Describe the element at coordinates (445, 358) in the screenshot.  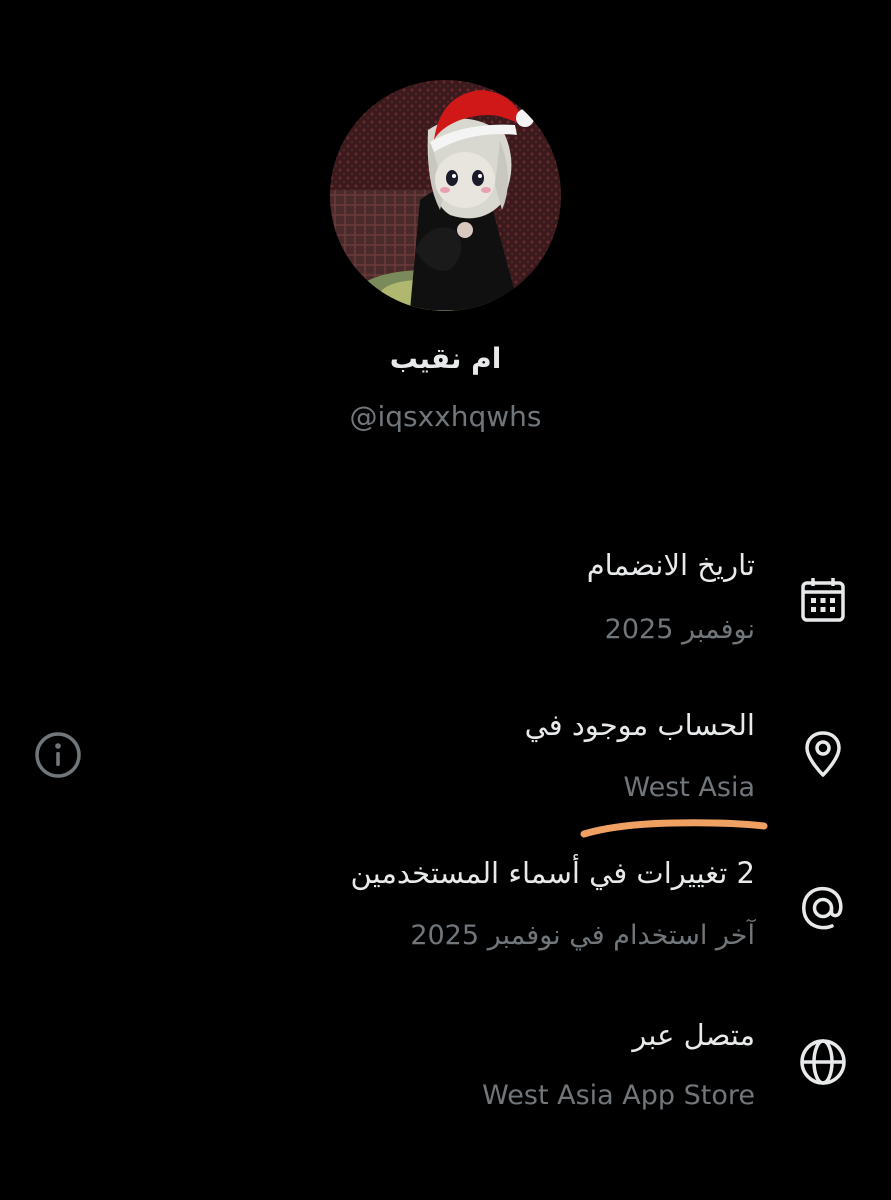
I see `profile-display-name: ام نقيب` at that location.